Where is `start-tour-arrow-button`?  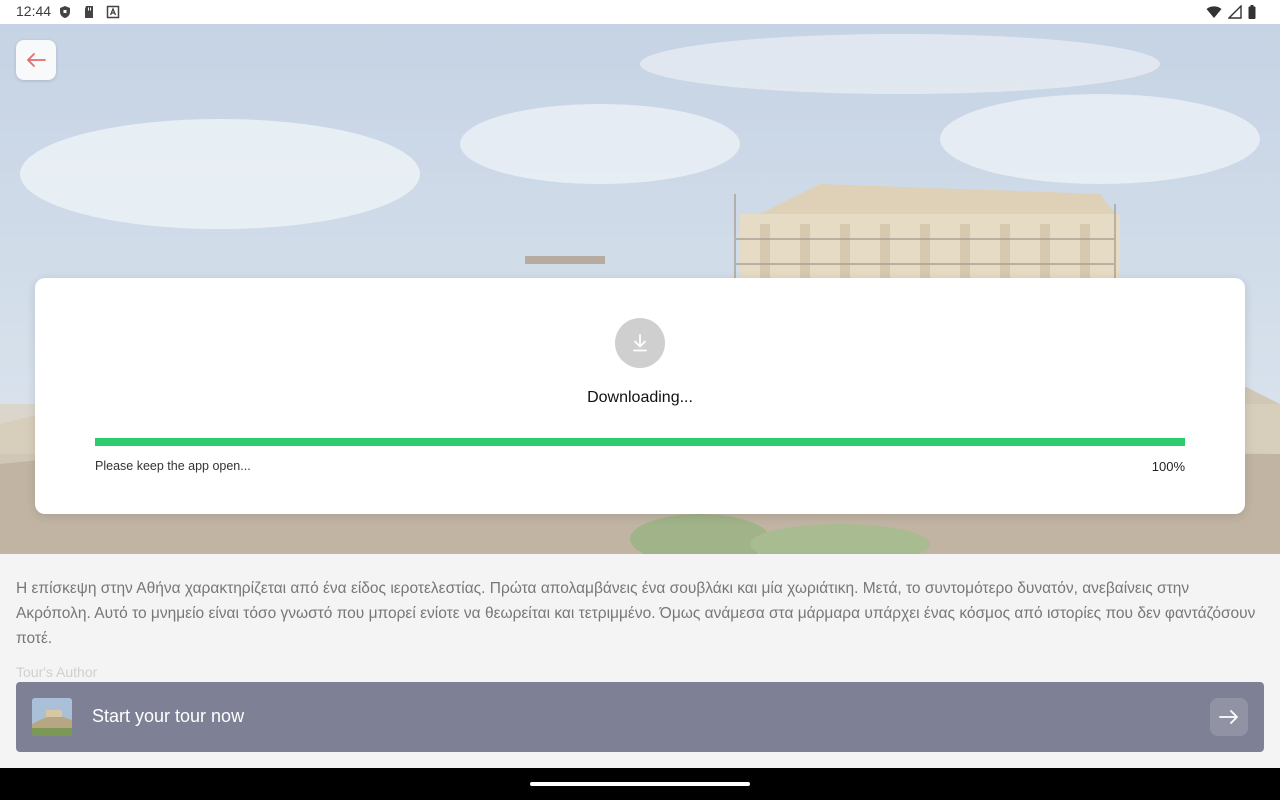 start-tour-arrow-button is located at coordinates (1229, 717).